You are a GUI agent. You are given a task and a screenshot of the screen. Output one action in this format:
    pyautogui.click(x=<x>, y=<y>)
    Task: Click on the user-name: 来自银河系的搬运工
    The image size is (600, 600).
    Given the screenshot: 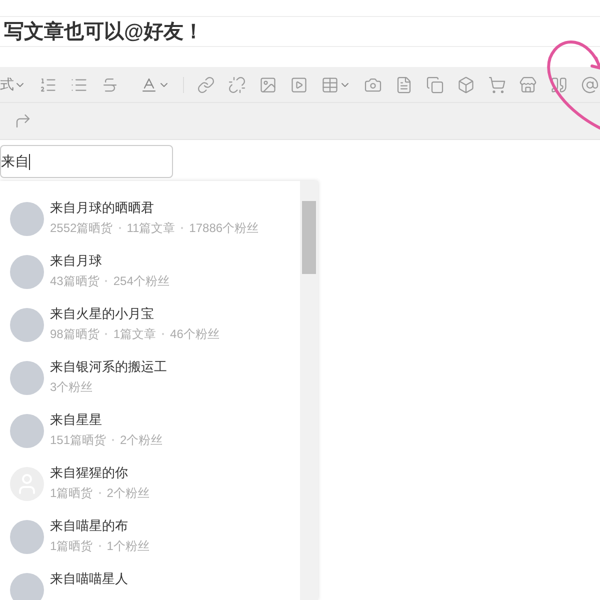 What is the action you would take?
    pyautogui.click(x=108, y=367)
    